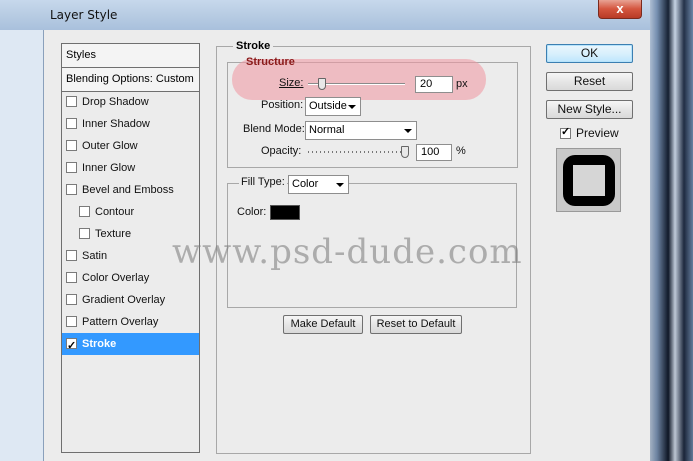 The image size is (693, 461). I want to click on fill-type-value: Color, so click(305, 184).